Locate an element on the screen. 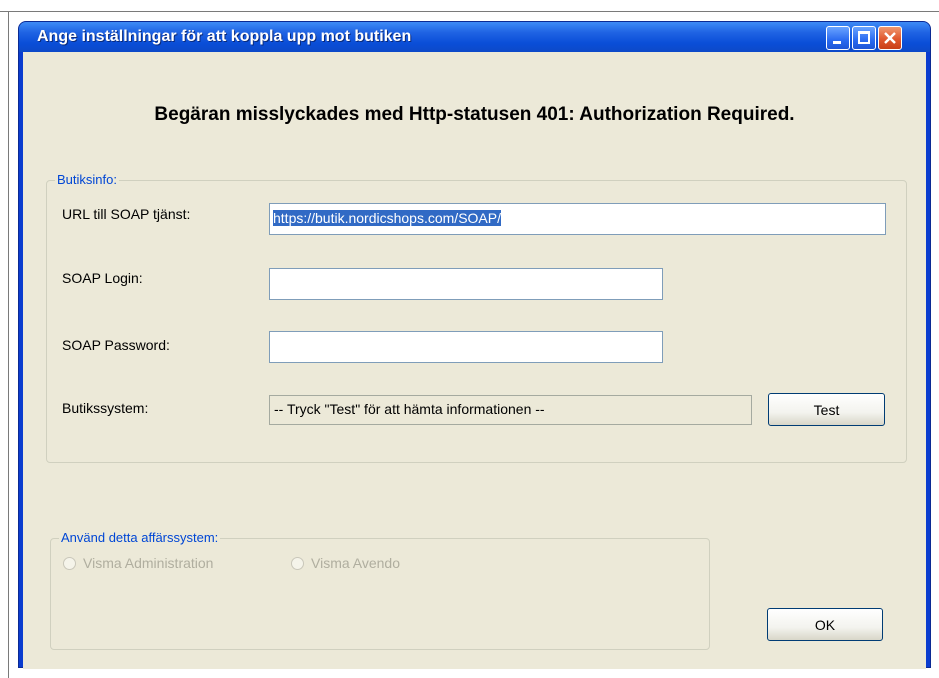 The width and height of the screenshot is (939, 678). url-field: https://butik.nordicshops.com/SOAP/ is located at coordinates (577, 219).